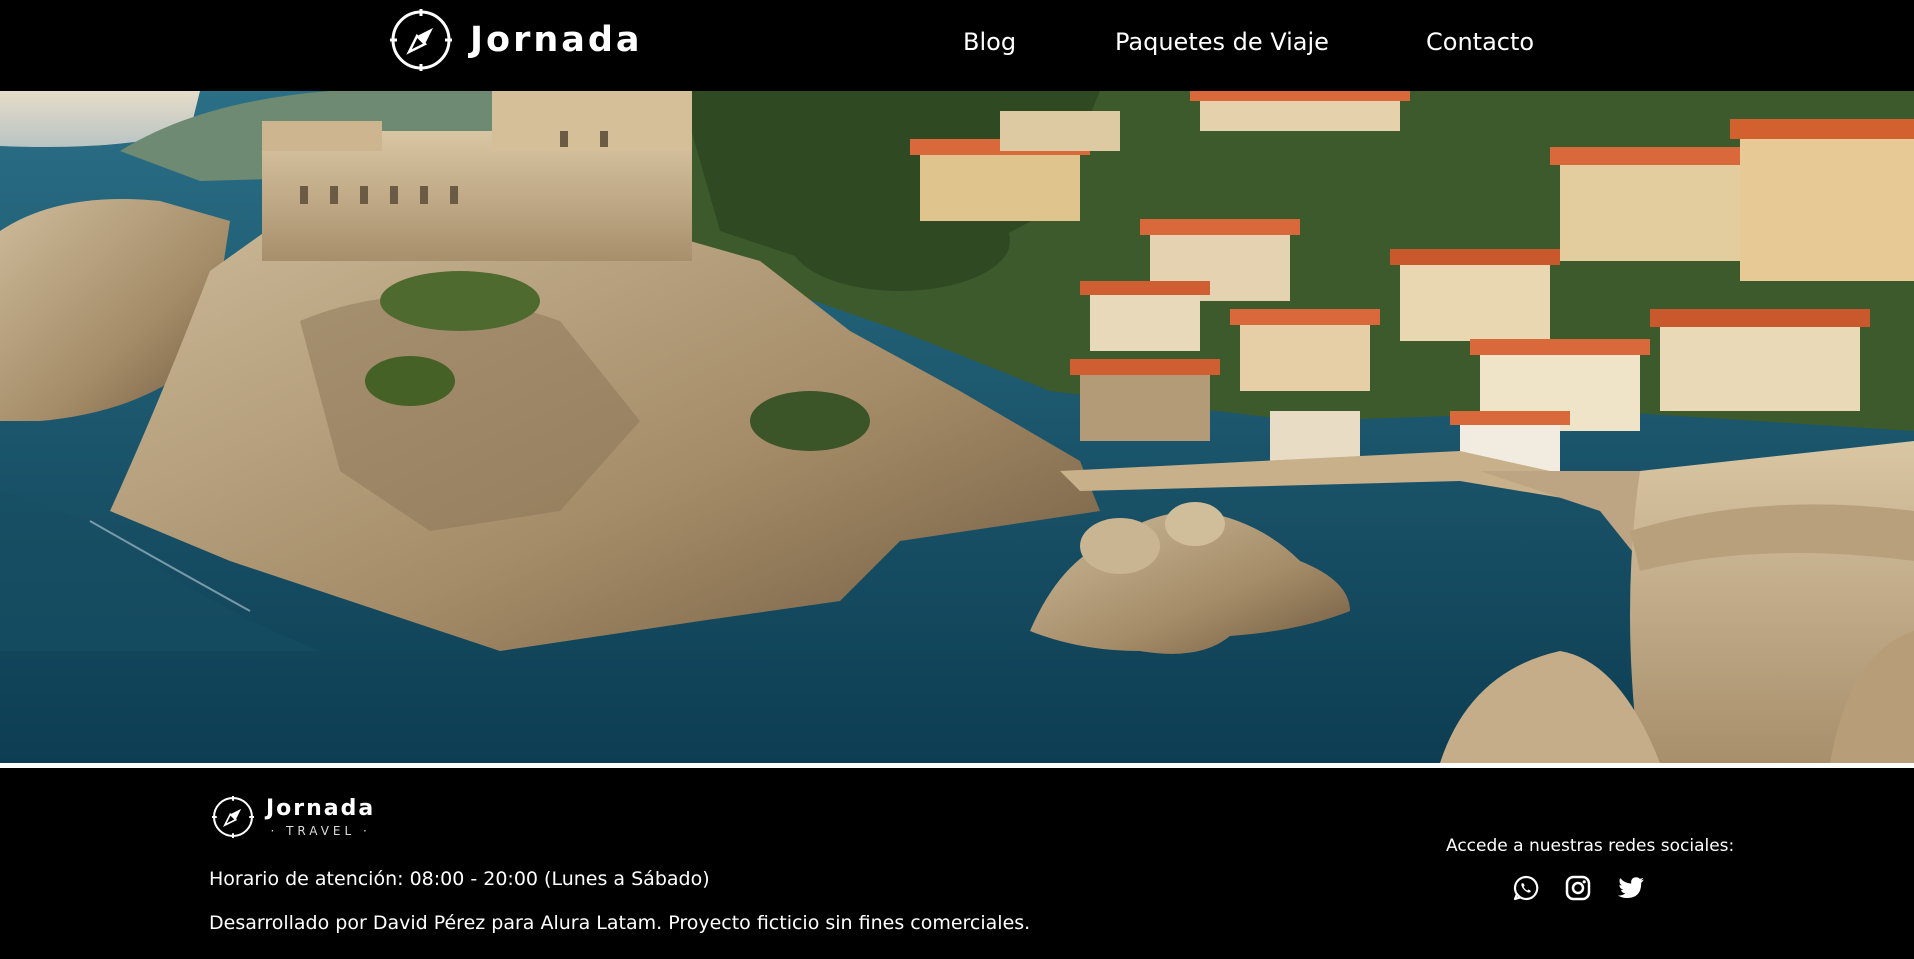 This screenshot has width=1914, height=959. I want to click on whatsapp-icon, so click(1526, 888).